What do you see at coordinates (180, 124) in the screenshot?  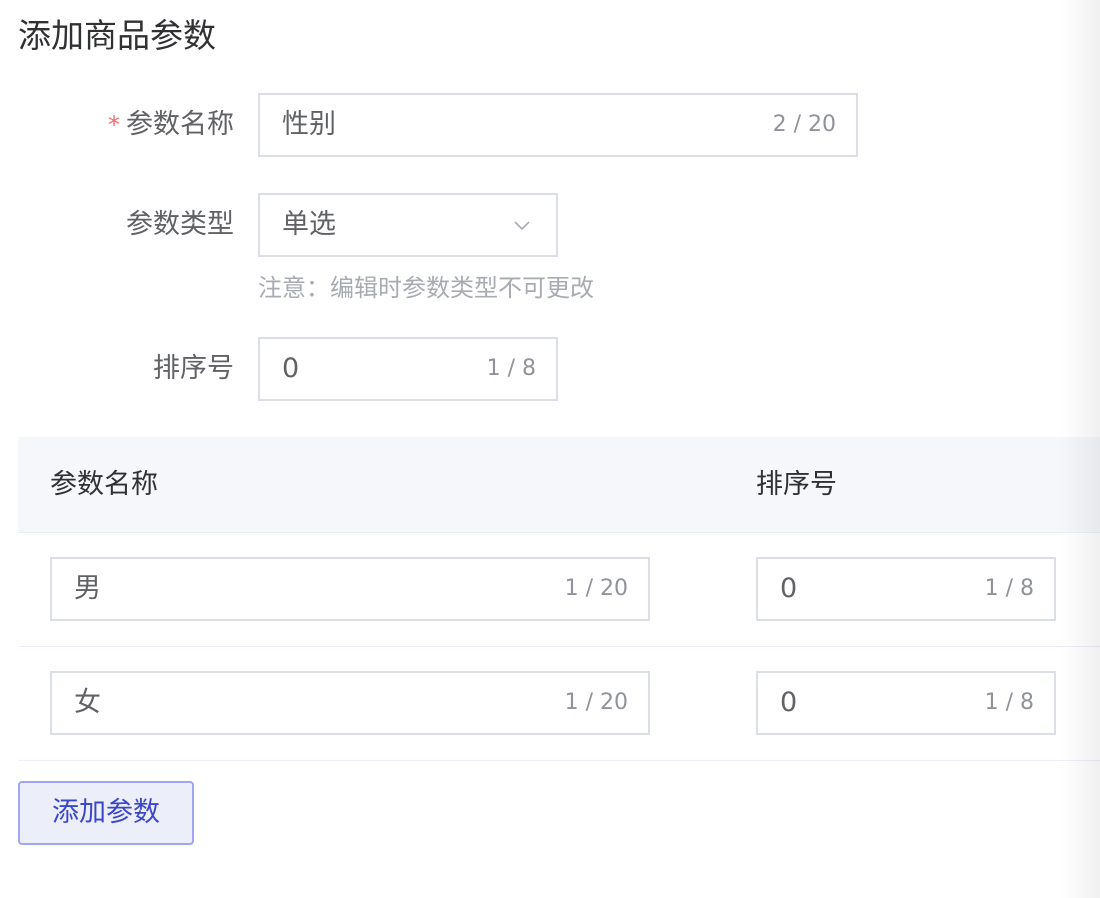 I see `param-name-label-text: 参数名称` at bounding box center [180, 124].